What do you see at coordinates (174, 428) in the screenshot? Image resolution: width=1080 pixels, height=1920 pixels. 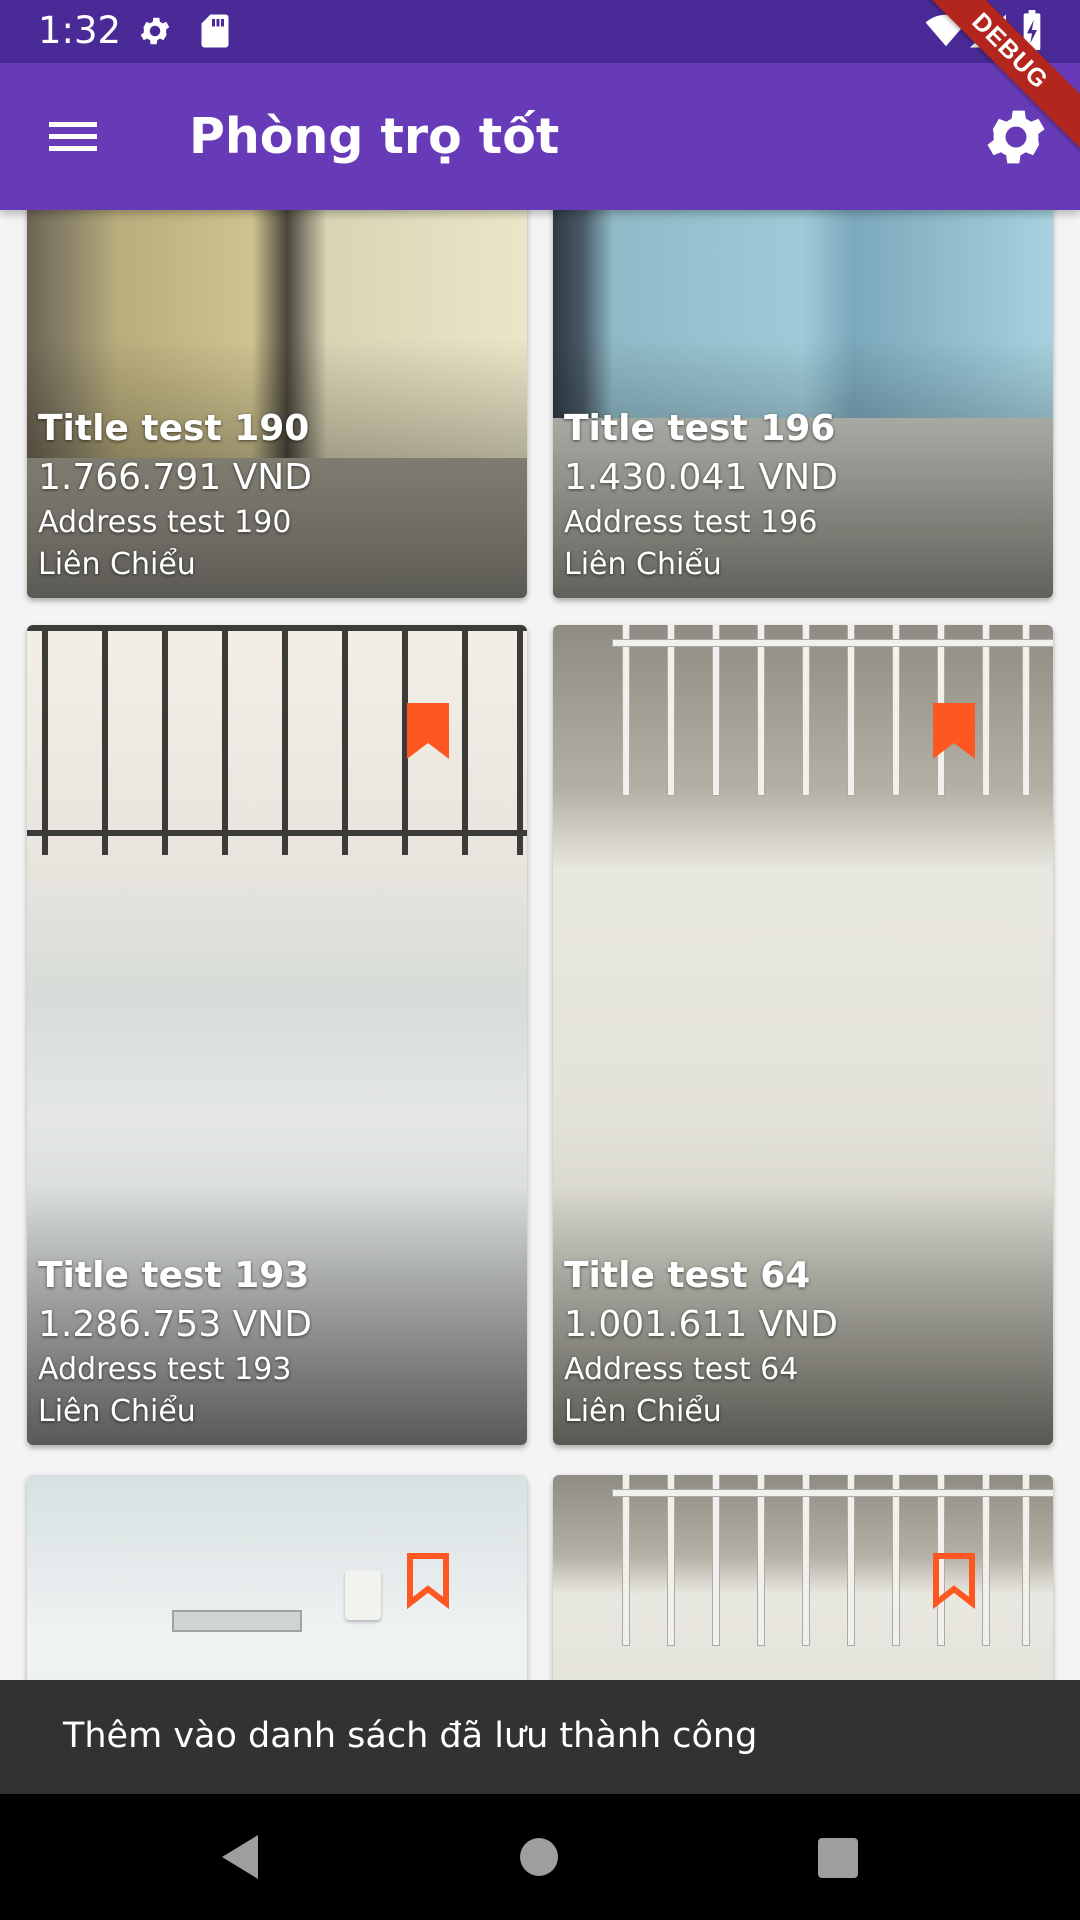 I see `listing-title: Title test 190` at bounding box center [174, 428].